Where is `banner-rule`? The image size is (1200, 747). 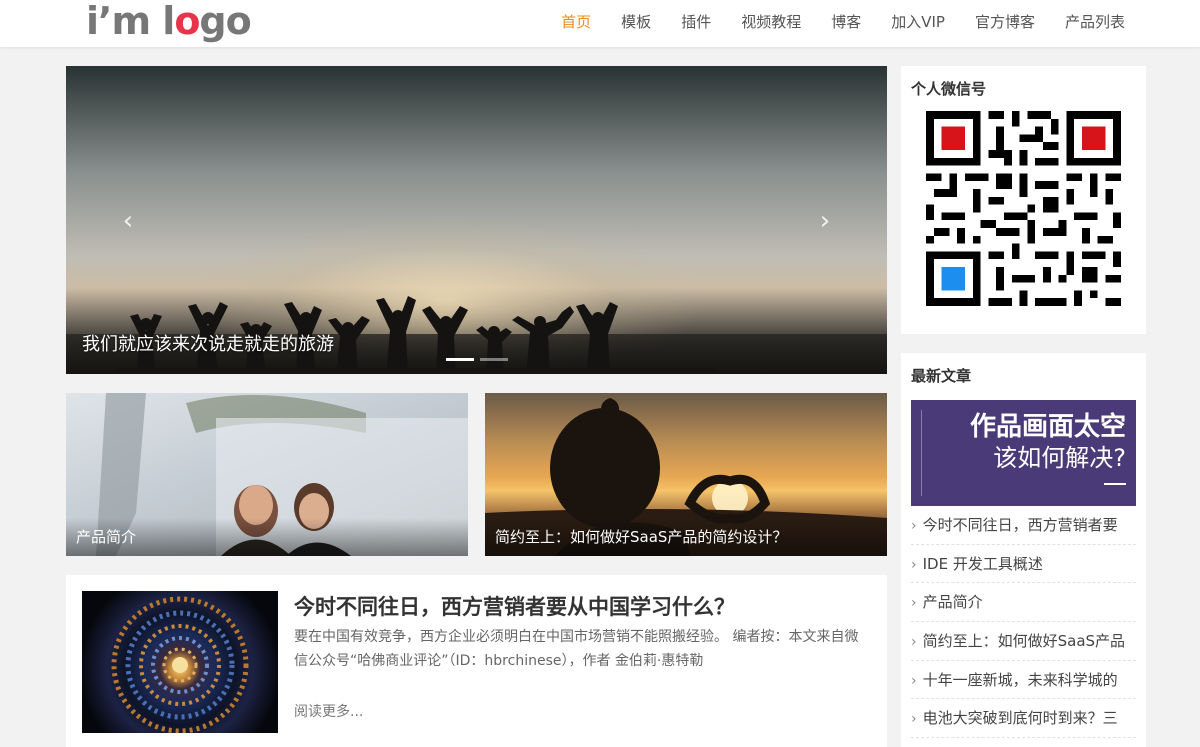 banner-rule is located at coordinates (1115, 484).